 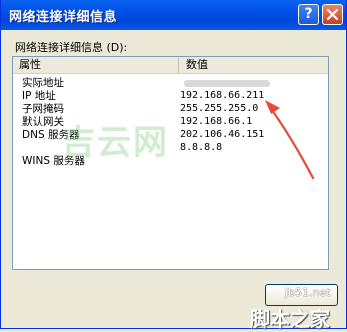 I want to click on site-domain: jb51.net, so click(x=308, y=292).